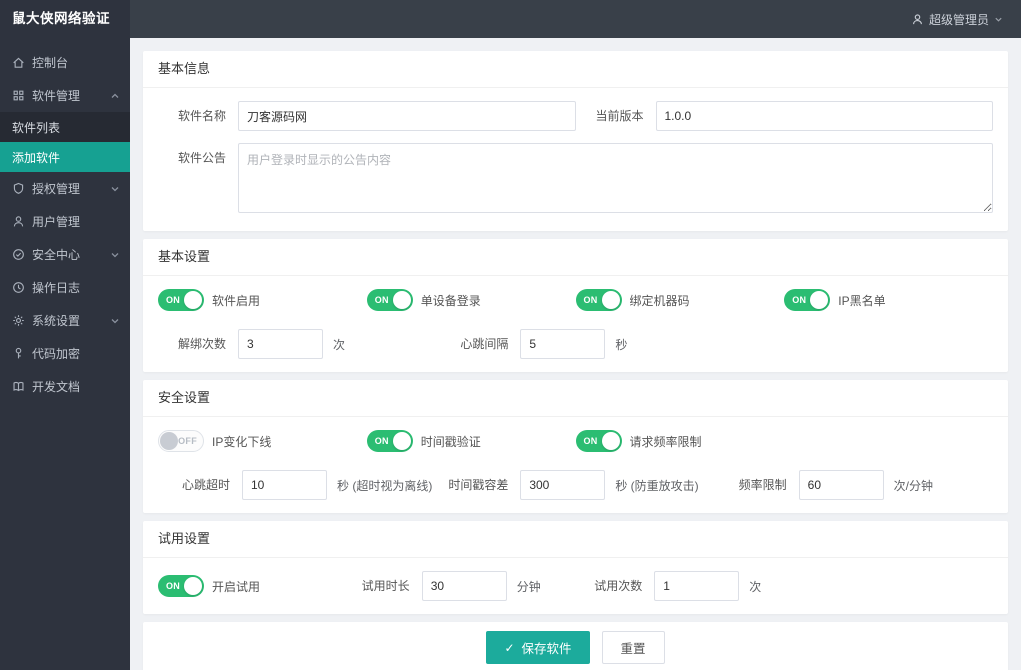 Image resolution: width=1021 pixels, height=670 pixels. I want to click on trial-duration-unit: 分钟, so click(528, 586).